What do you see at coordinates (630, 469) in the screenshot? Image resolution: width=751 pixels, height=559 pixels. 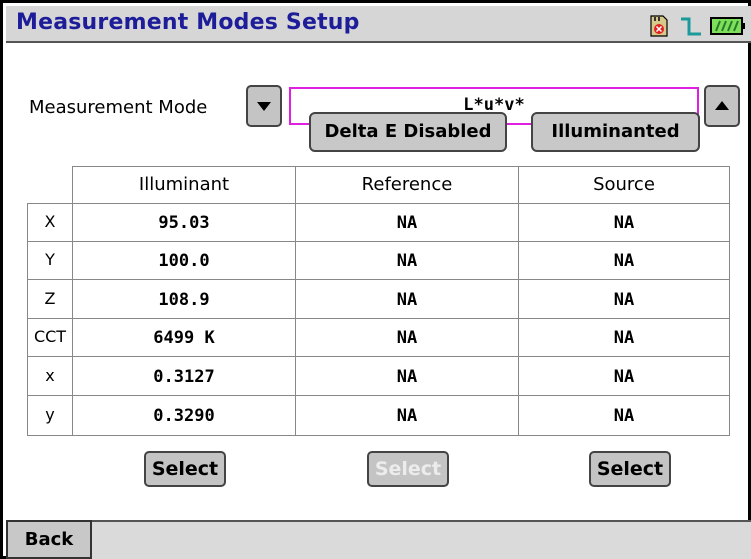 I see `select-source-button: Select` at bounding box center [630, 469].